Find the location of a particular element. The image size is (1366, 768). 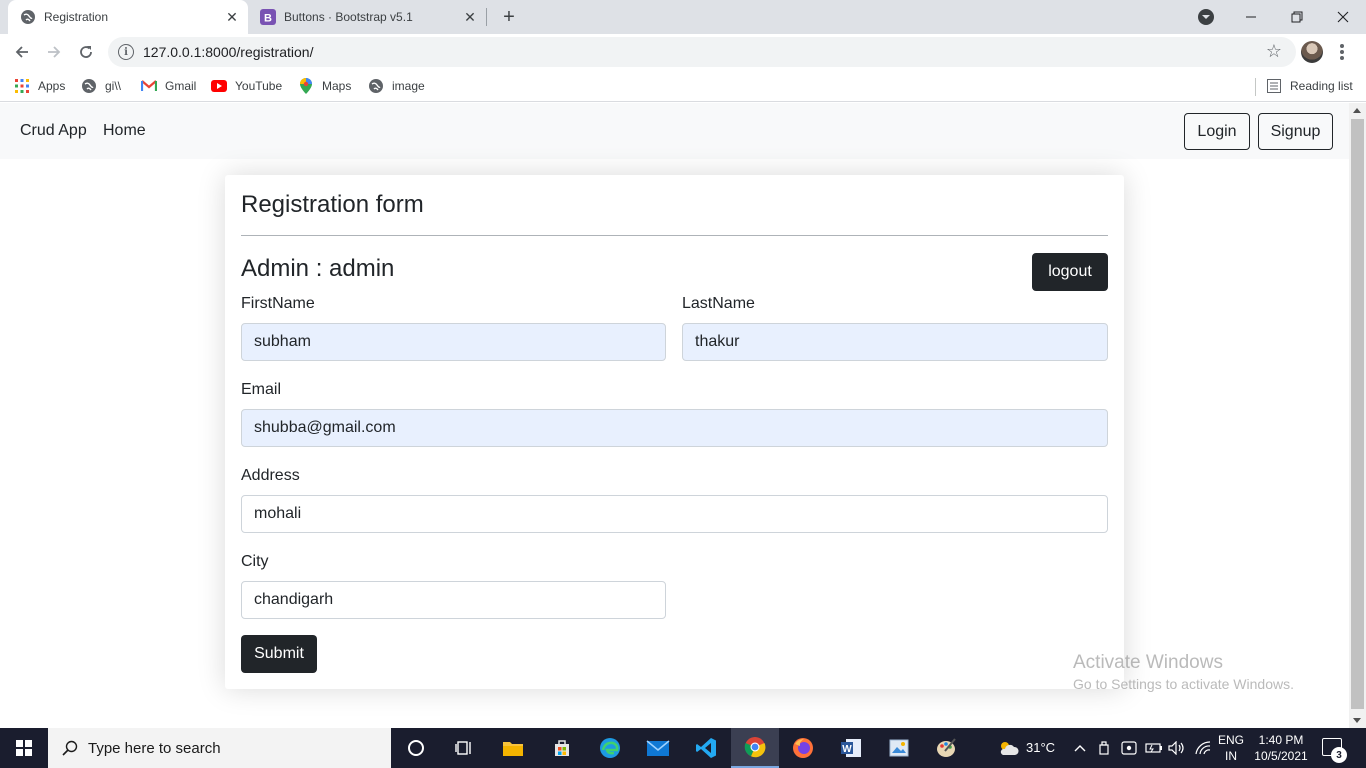

gmail-icon is located at coordinates (149, 86).